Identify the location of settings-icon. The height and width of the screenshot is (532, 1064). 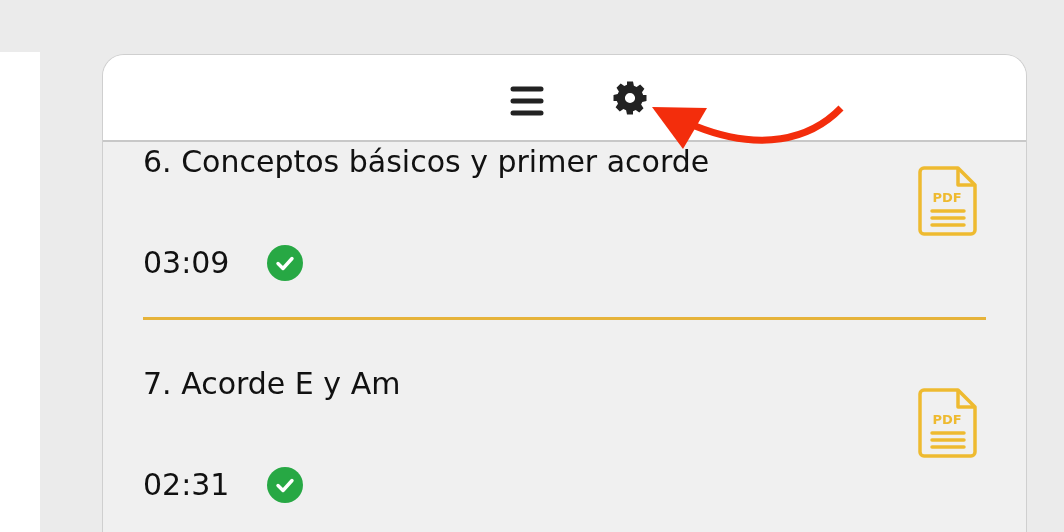
(630, 97).